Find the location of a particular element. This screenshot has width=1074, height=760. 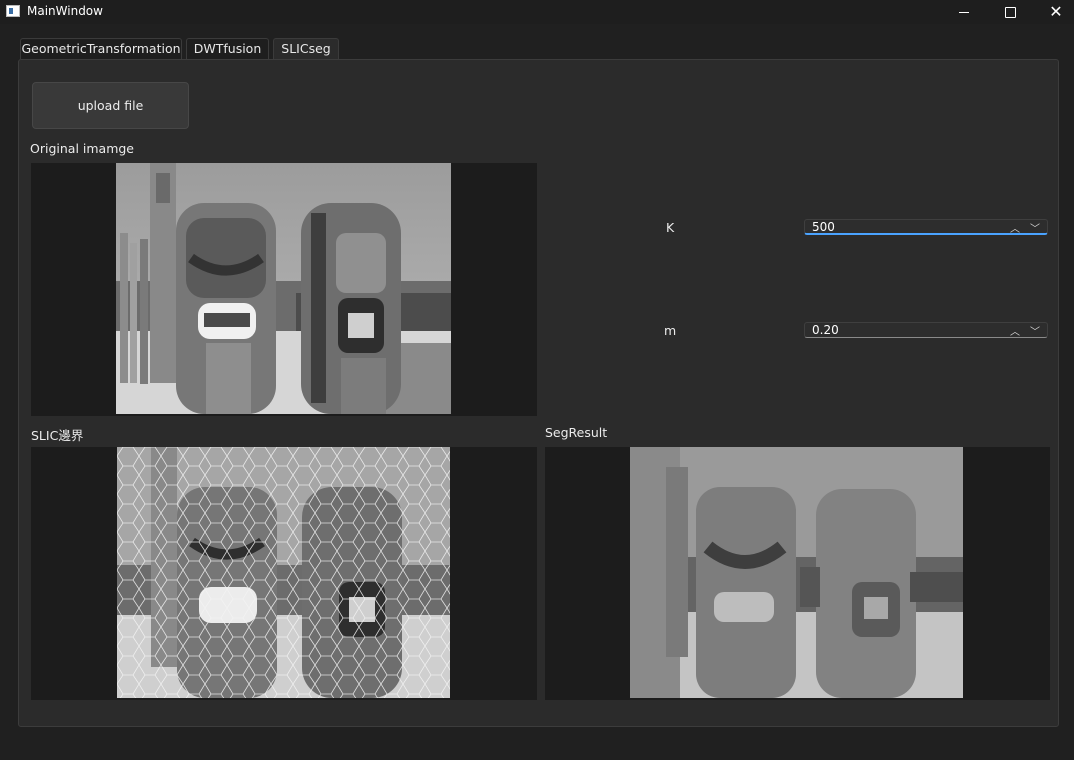

seg-result-image is located at coordinates (796, 572).